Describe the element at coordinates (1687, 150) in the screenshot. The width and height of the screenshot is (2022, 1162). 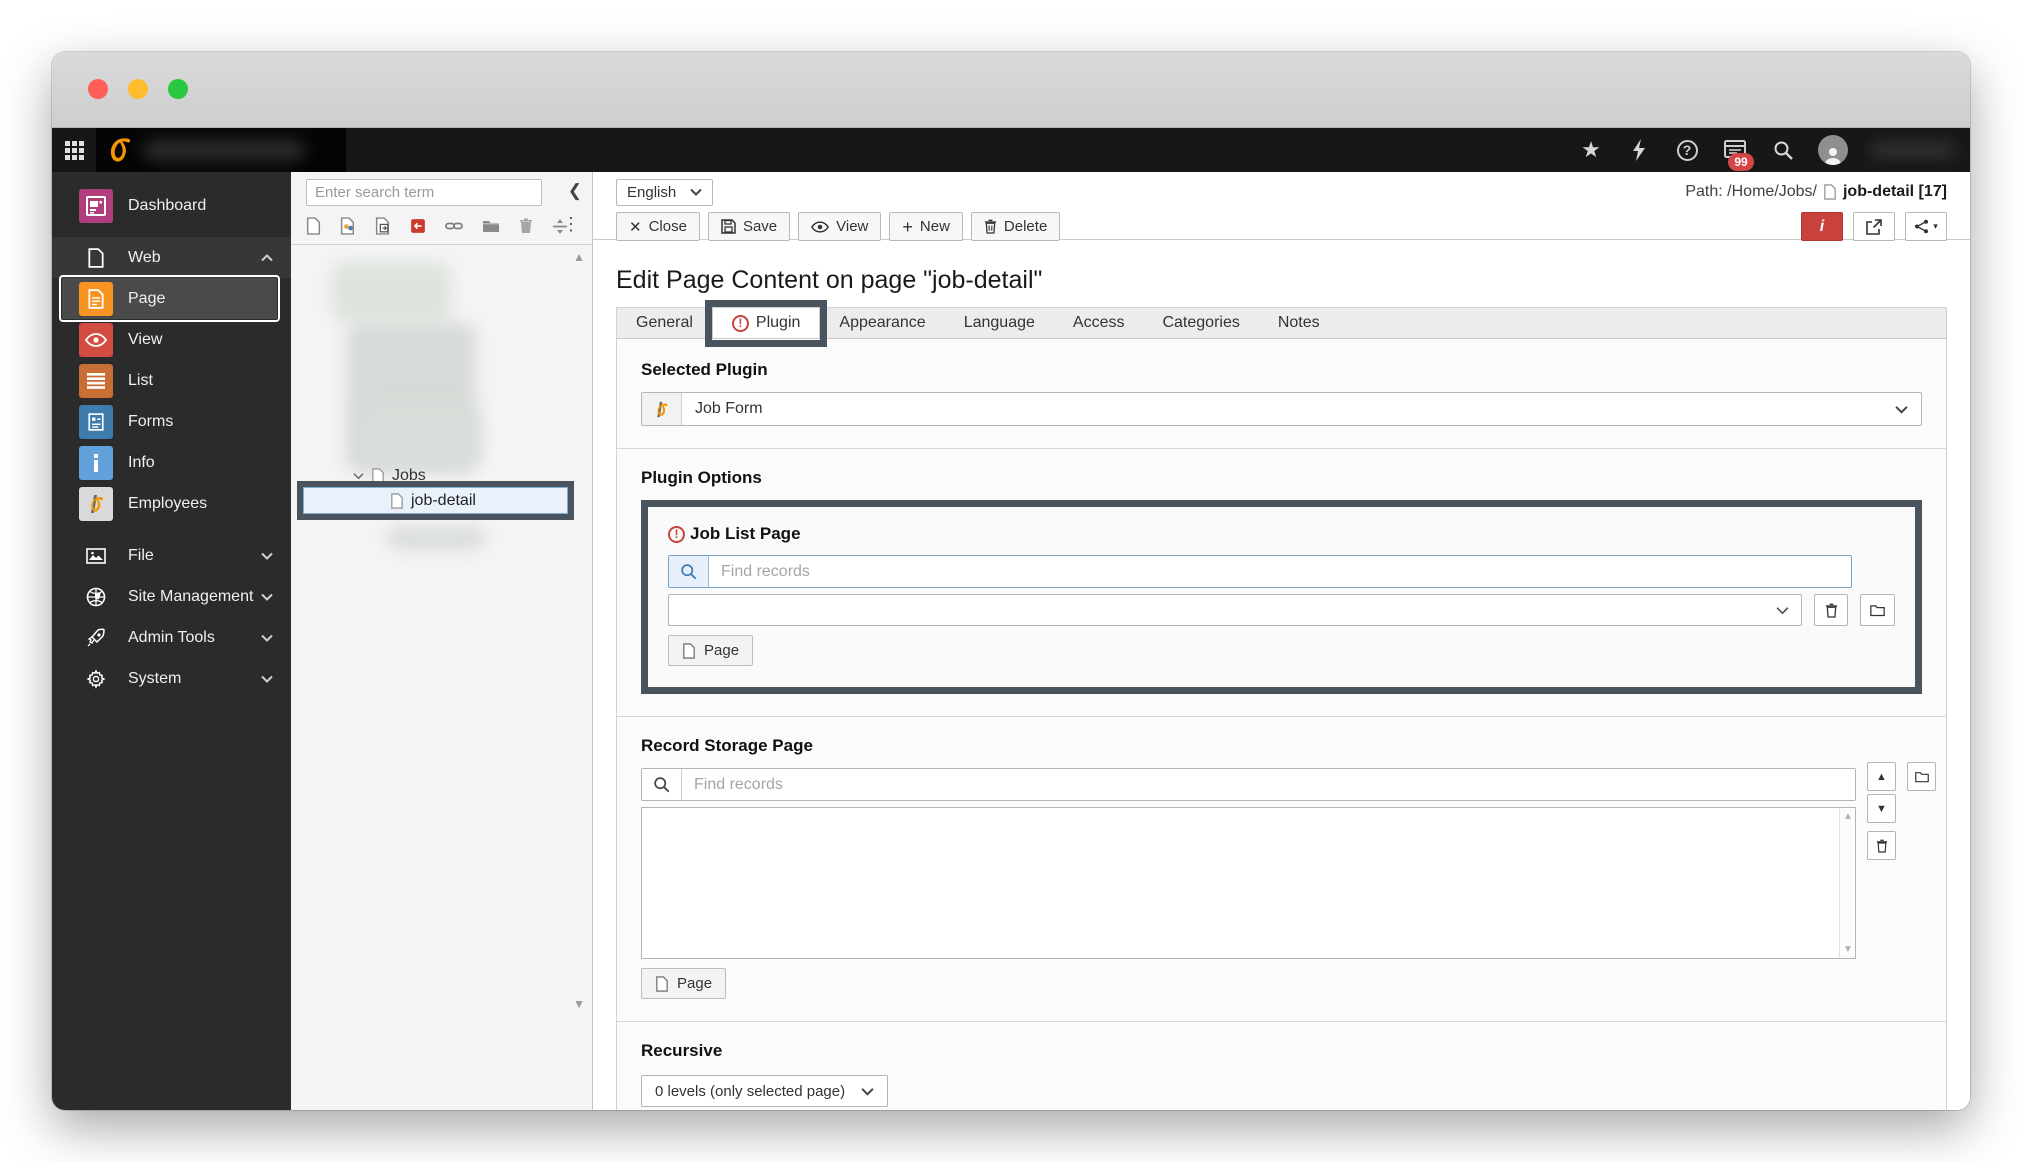
I see `help-icon: ?` at that location.